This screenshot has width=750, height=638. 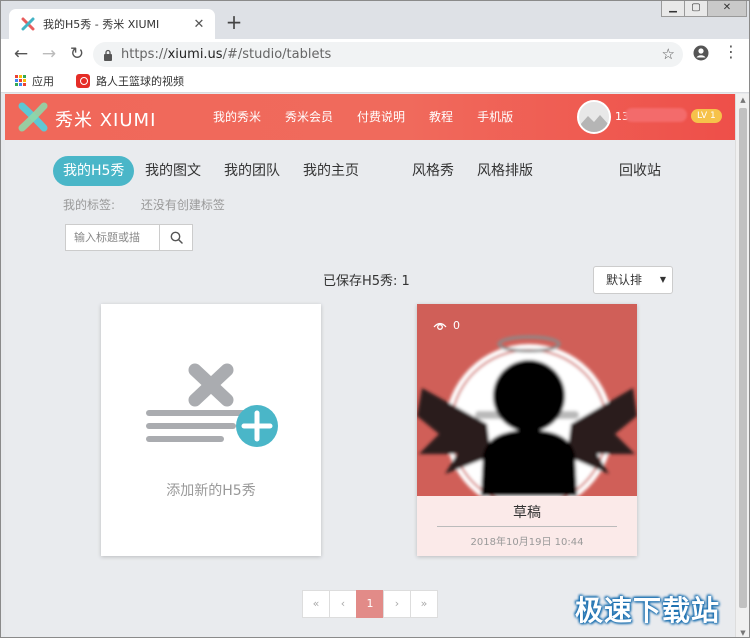 I want to click on page-current-button: 1, so click(x=370, y=604).